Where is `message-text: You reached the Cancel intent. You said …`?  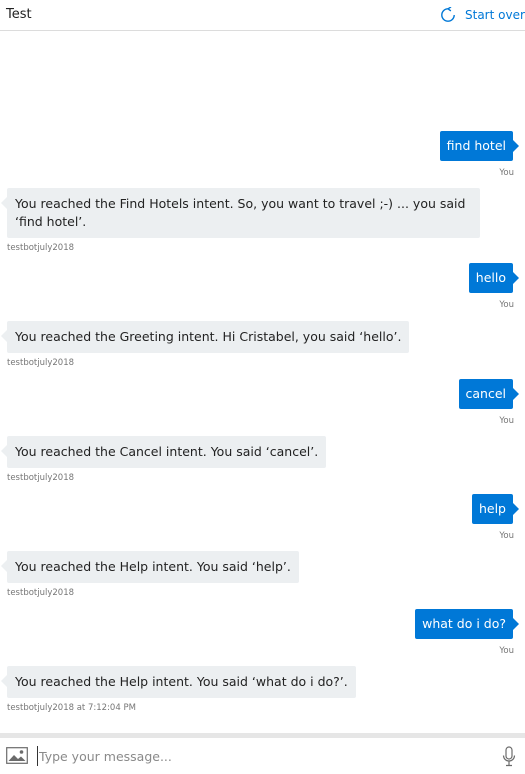 message-text: You reached the Cancel intent. You said … is located at coordinates (167, 451).